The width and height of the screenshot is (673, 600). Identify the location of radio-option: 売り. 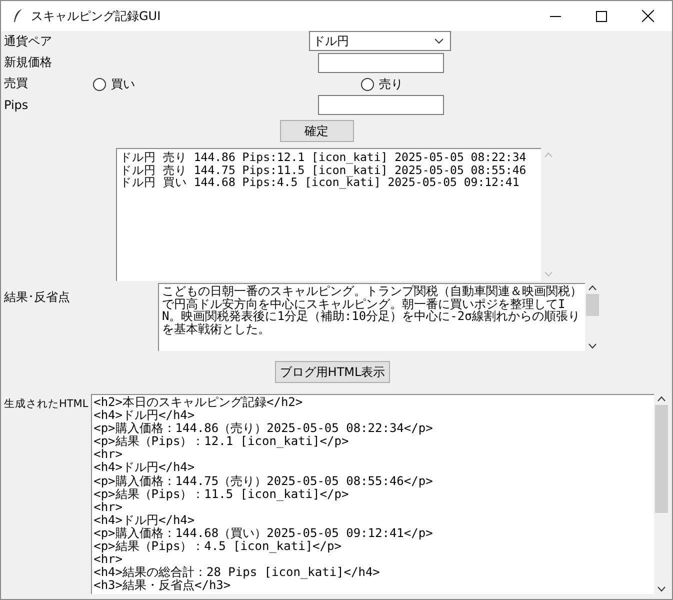
(382, 84).